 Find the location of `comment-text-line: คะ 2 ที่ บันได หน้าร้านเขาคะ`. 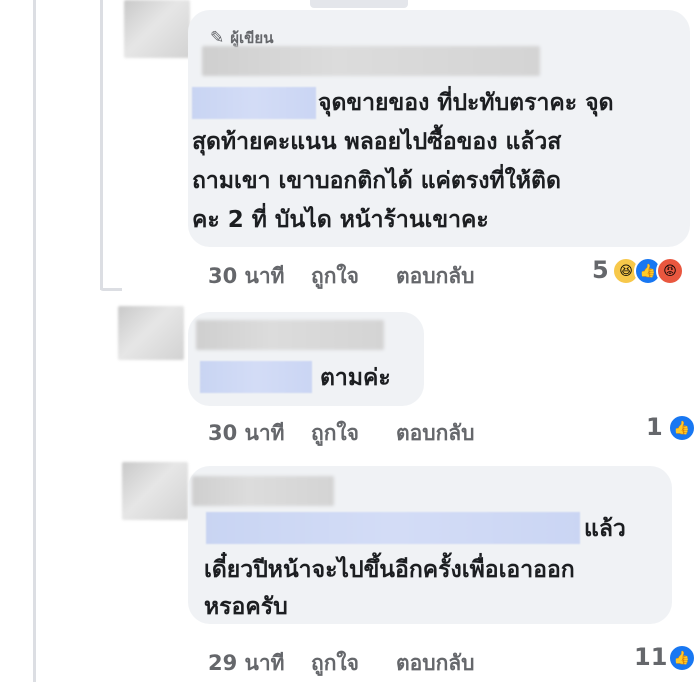

comment-text-line: คะ 2 ที่ บันได หน้าร้านเขาคะ is located at coordinates (340, 220).